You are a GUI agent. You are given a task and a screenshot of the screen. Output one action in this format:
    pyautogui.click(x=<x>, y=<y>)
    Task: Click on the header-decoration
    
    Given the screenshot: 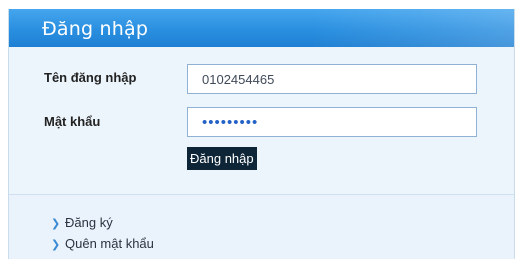 What is the action you would take?
    pyautogui.click(x=414, y=28)
    